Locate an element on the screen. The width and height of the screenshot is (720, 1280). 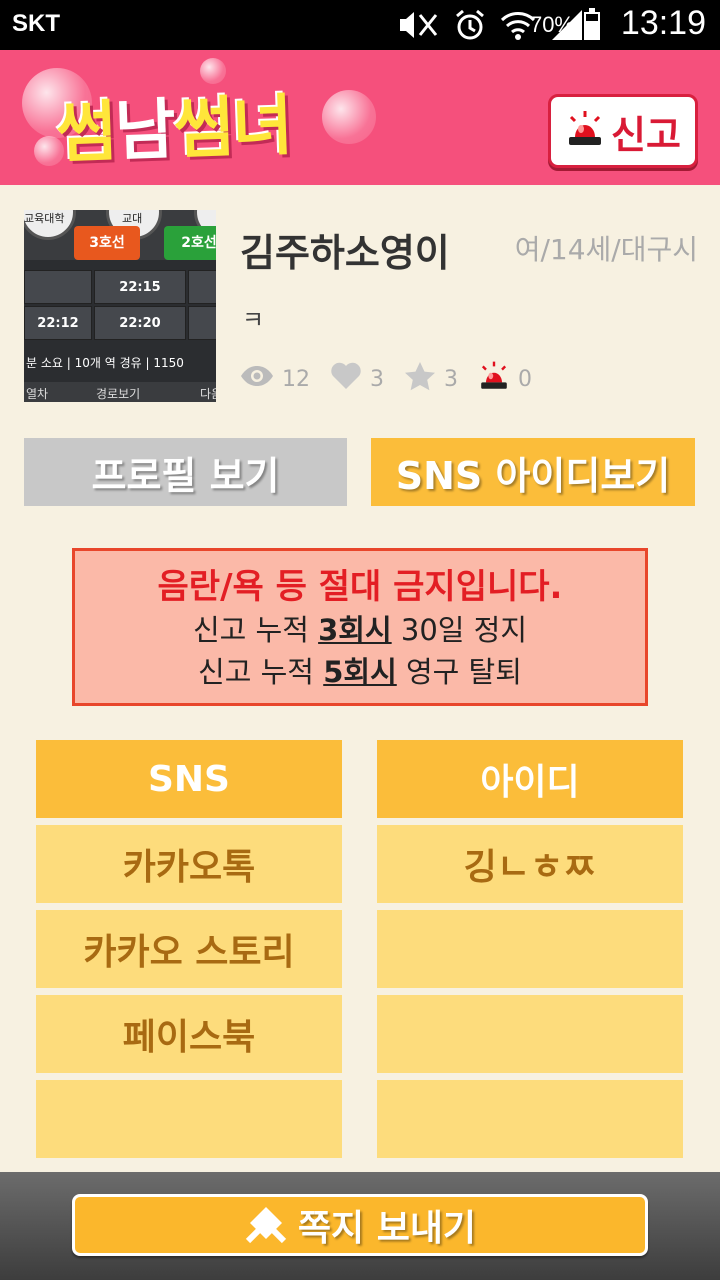
logo-part: 남 is located at coordinates (144, 131).